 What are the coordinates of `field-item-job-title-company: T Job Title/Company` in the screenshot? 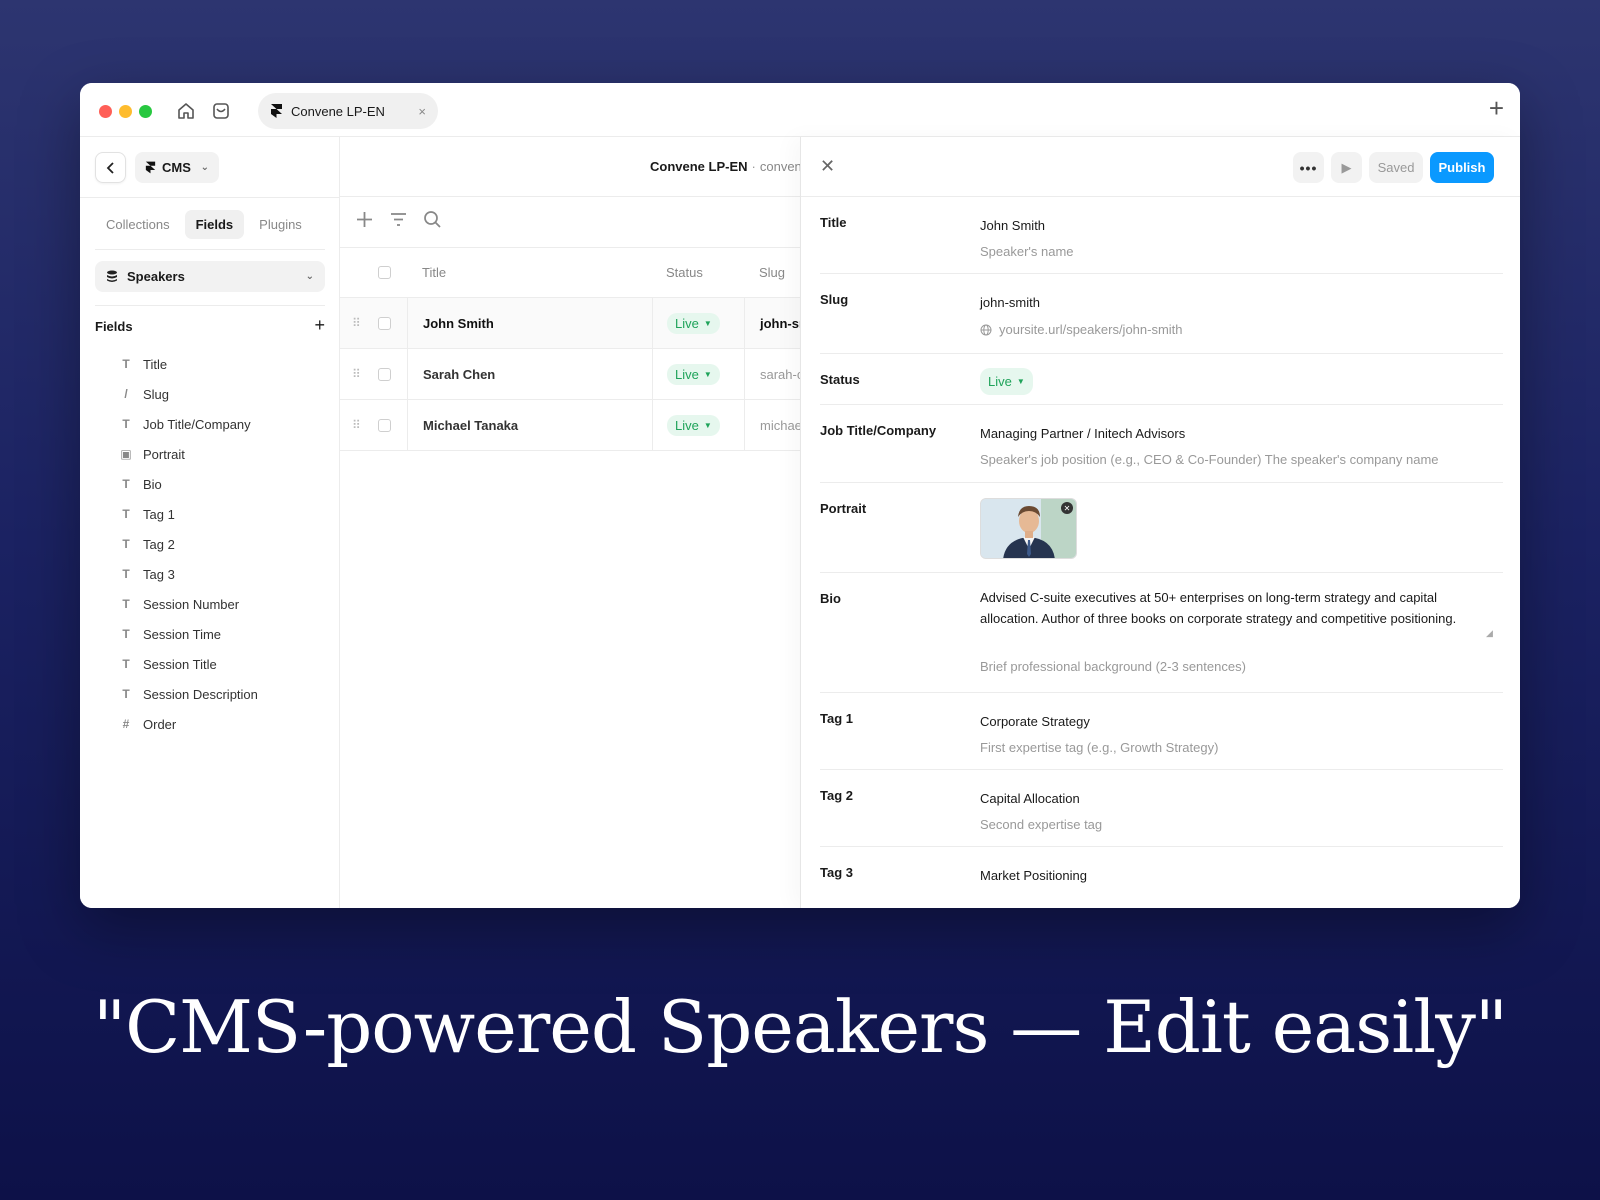 It's located at (189, 424).